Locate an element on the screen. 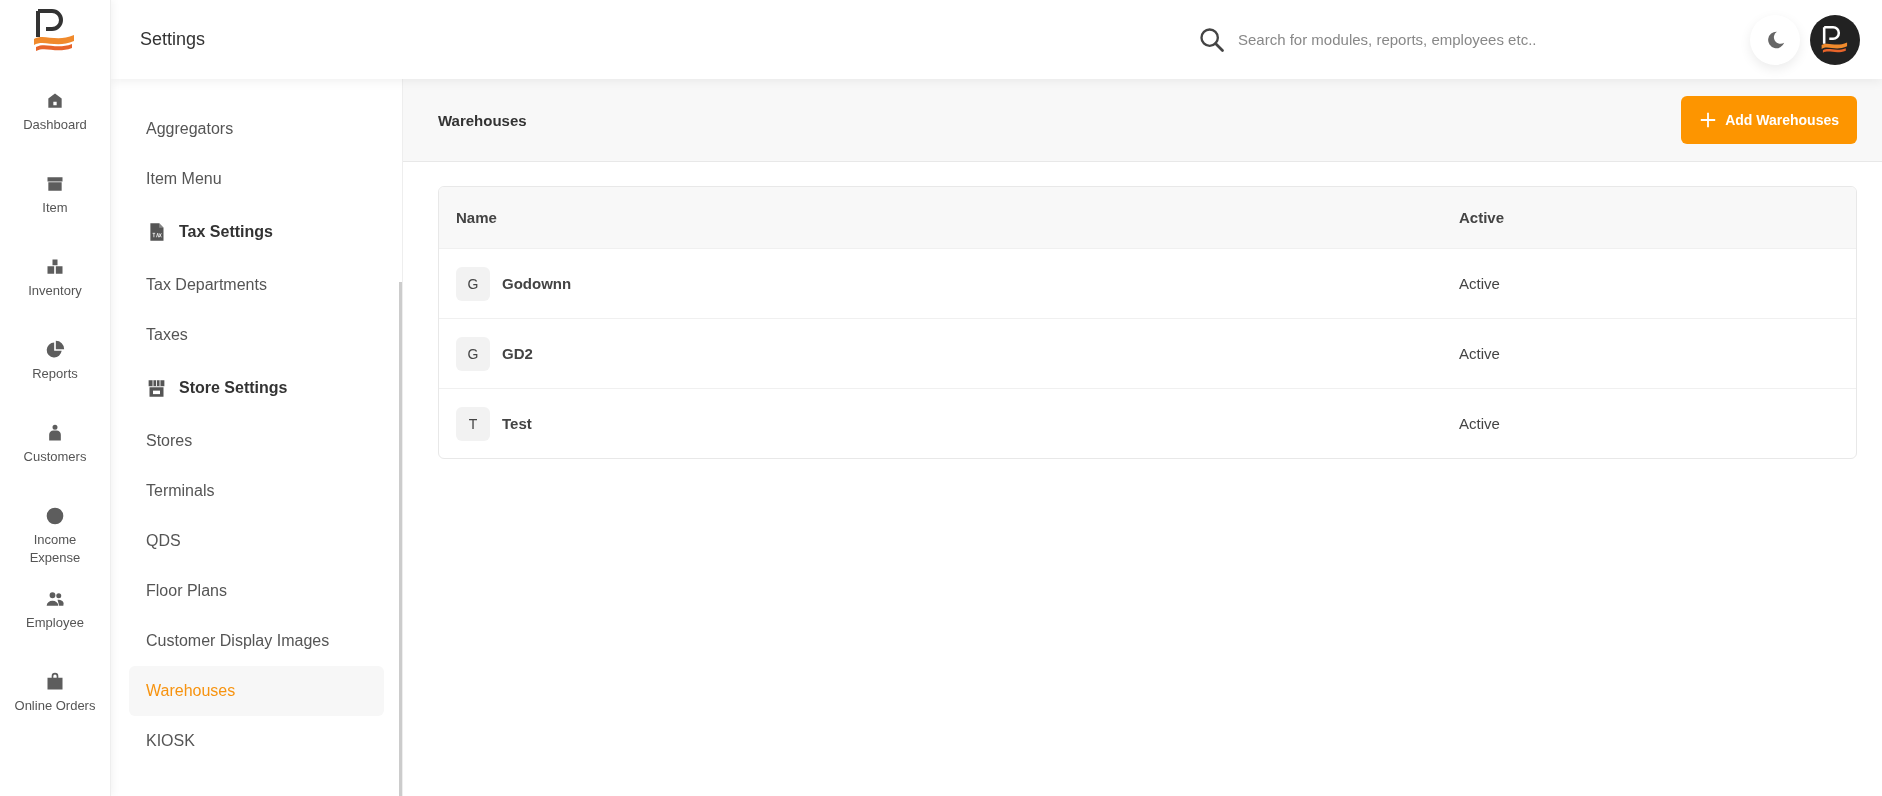  nav-item: Item is located at coordinates (55, 215).